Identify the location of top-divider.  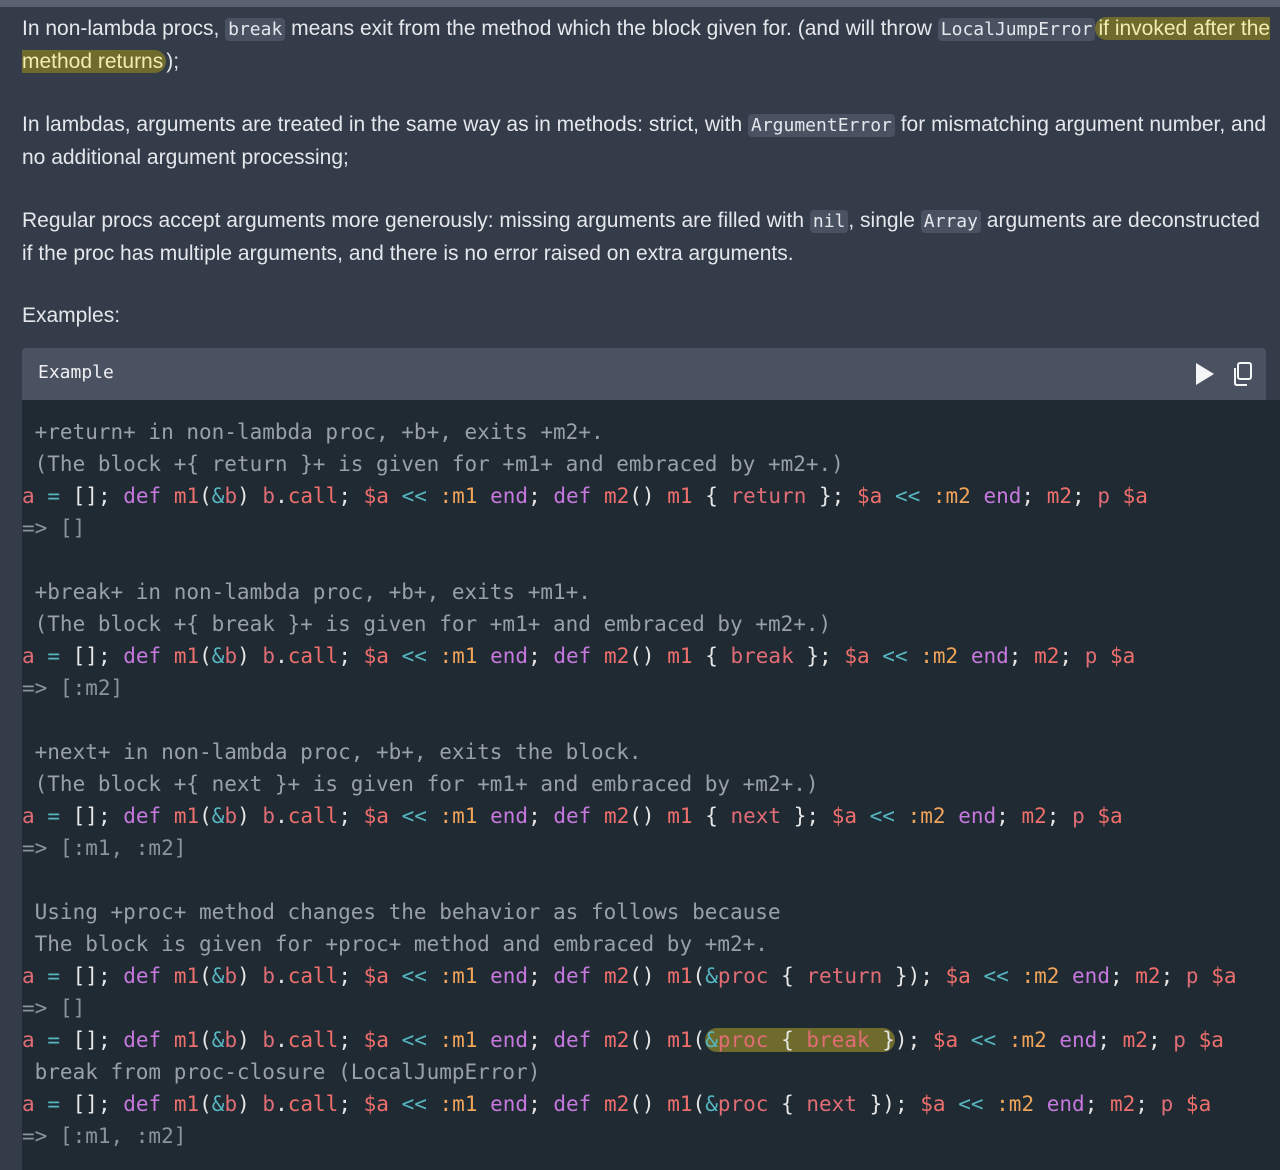
(640, 3).